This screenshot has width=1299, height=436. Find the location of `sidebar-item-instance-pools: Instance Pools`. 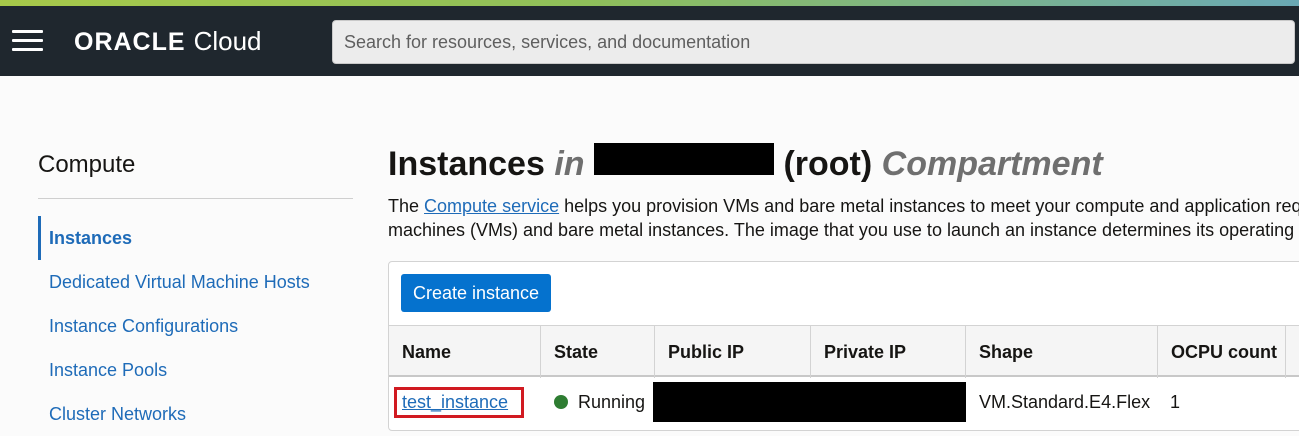

sidebar-item-instance-pools: Instance Pools is located at coordinates (195, 370).